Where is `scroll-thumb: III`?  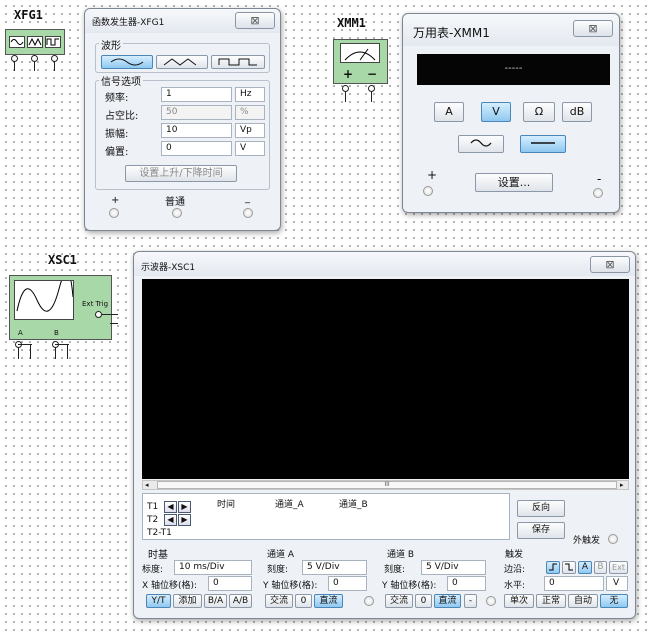
scroll-thumb: III is located at coordinates (387, 485).